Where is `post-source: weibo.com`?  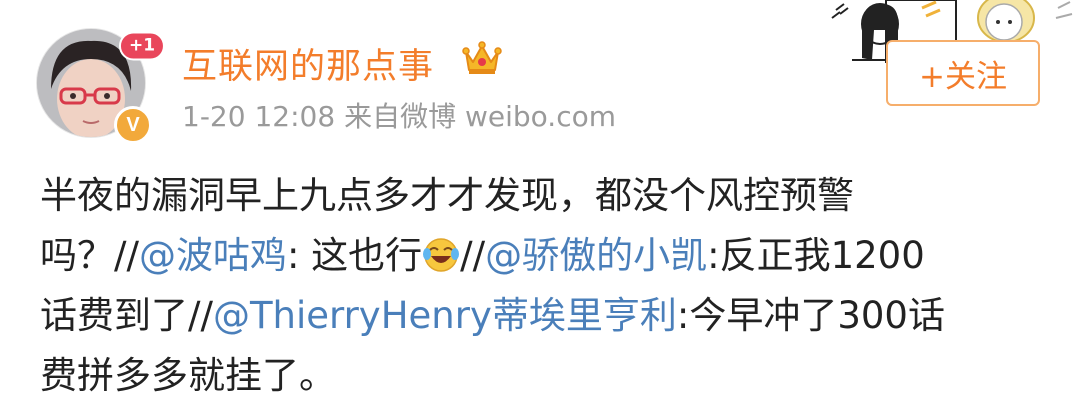 post-source: weibo.com is located at coordinates (540, 116).